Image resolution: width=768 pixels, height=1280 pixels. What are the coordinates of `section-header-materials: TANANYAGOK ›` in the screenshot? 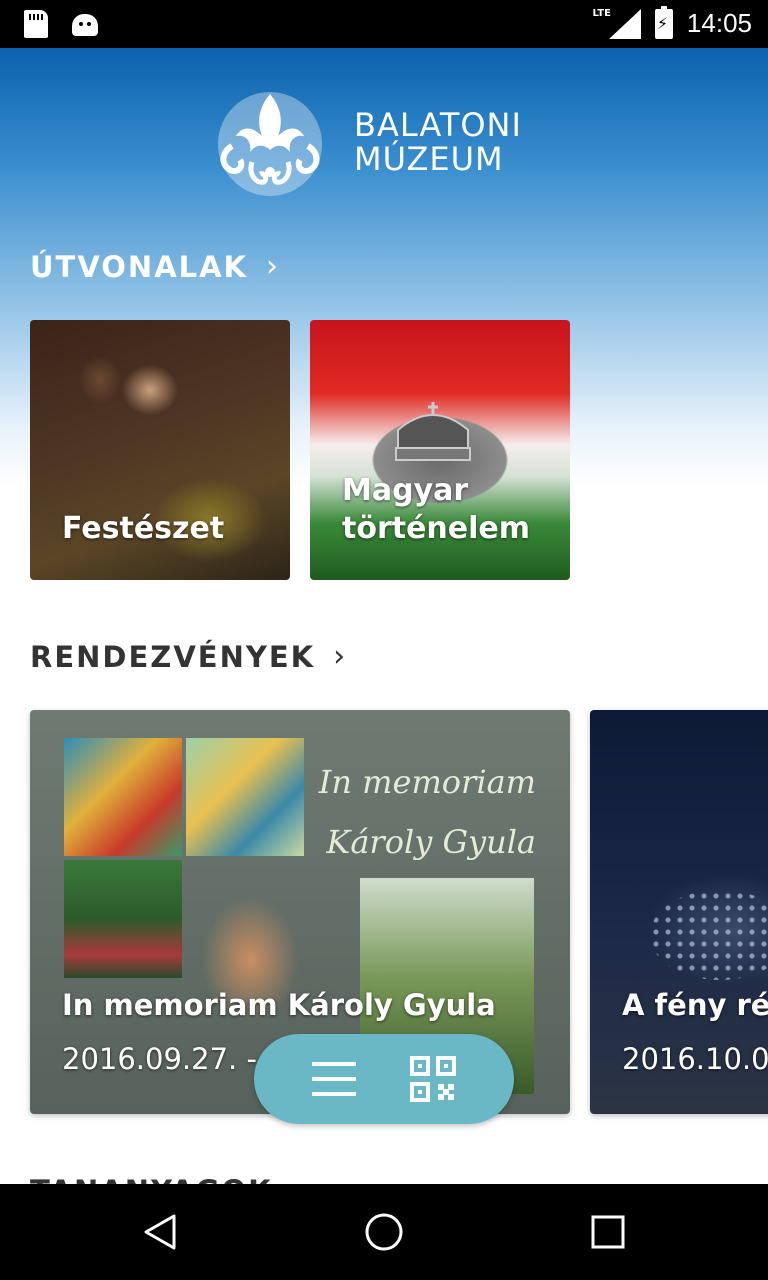 It's located at (166, 1179).